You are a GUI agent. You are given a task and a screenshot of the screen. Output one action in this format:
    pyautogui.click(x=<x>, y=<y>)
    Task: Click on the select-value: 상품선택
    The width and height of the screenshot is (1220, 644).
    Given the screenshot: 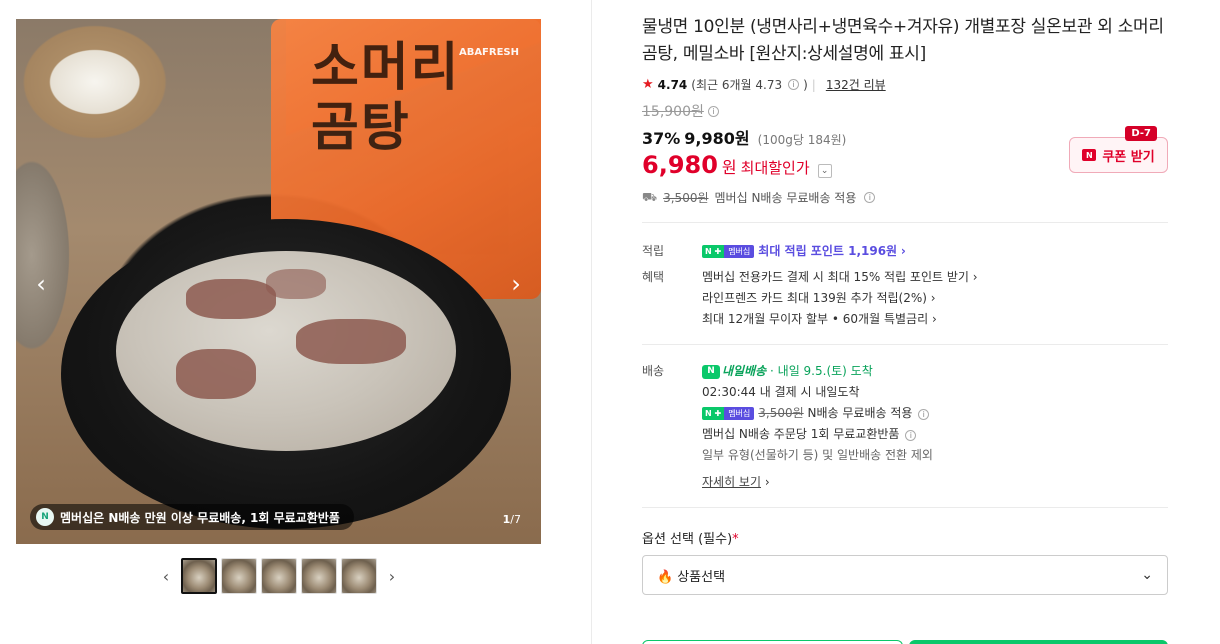 What is the action you would take?
    pyautogui.click(x=701, y=577)
    